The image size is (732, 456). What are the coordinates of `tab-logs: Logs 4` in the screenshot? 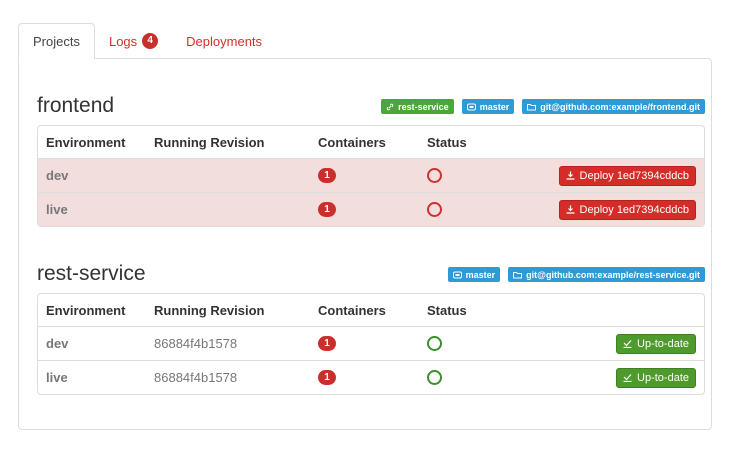 It's located at (133, 41).